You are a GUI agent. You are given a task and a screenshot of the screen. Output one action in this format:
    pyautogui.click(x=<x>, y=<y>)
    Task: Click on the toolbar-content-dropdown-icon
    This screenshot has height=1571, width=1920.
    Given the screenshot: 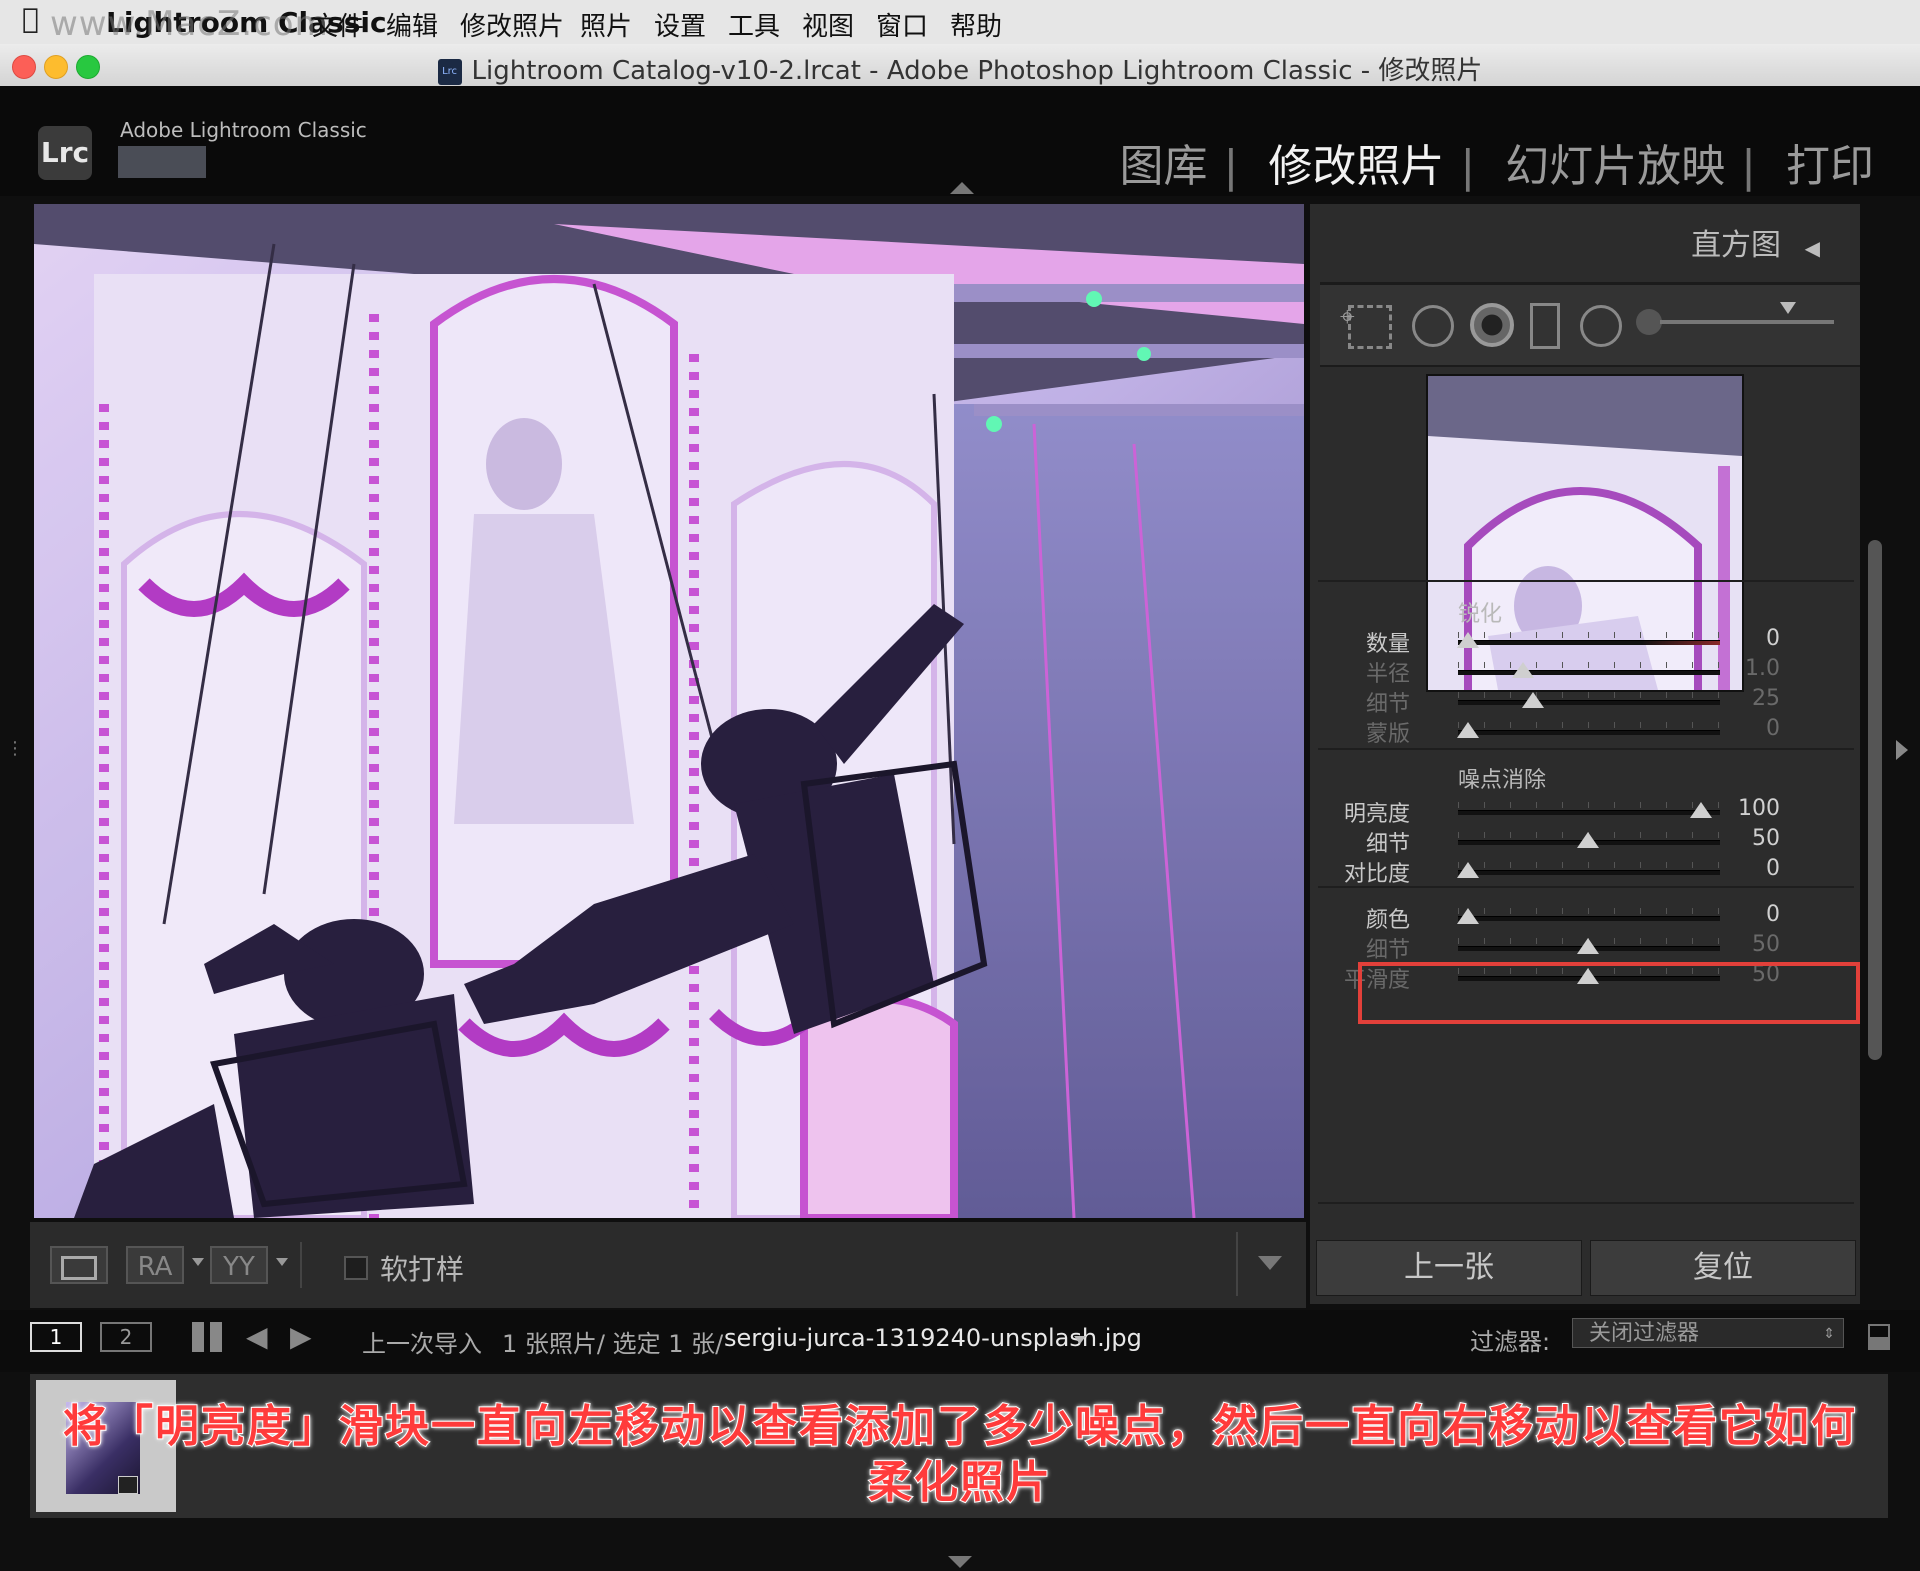 What is the action you would take?
    pyautogui.click(x=1270, y=1263)
    